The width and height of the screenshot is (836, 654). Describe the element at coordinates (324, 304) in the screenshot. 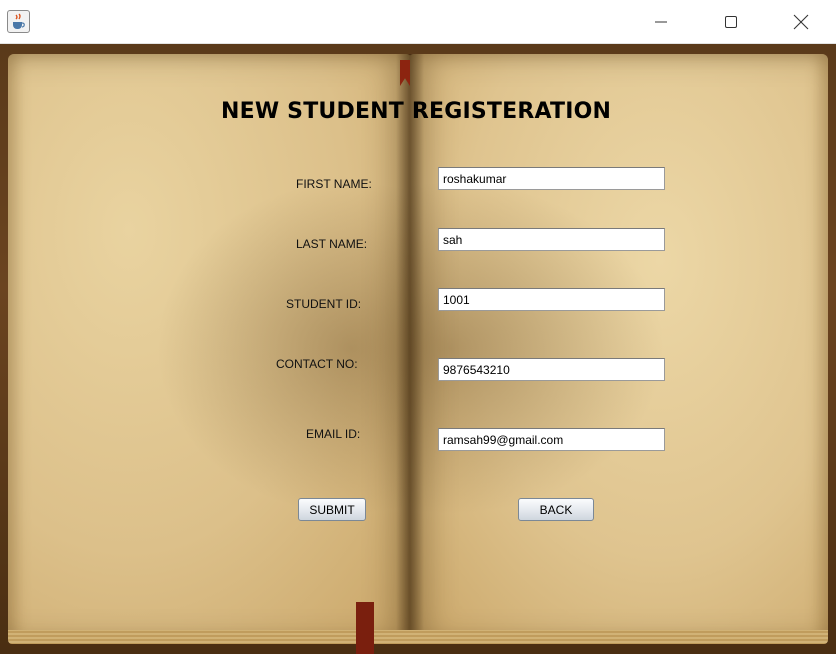

I see `student-id-label: STUDENT ID:` at that location.